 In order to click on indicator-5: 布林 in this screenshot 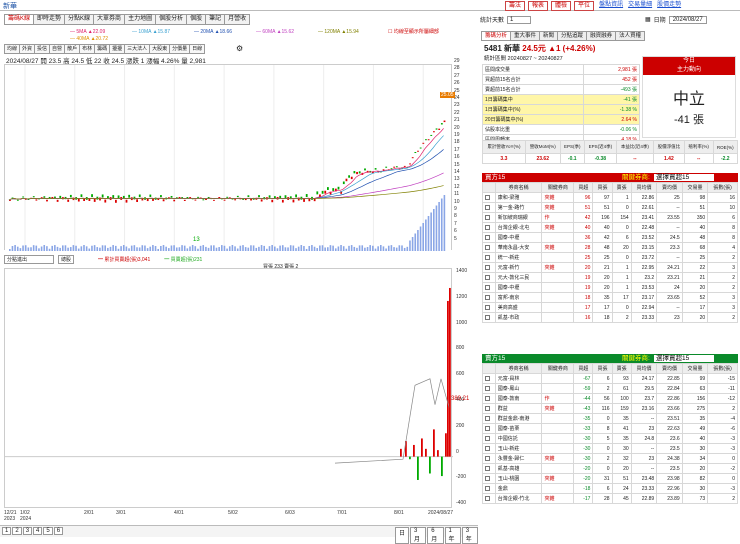, I will do `click(87, 49)`.